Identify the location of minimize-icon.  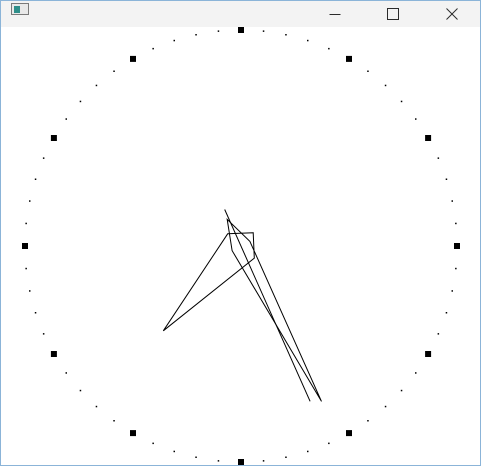
(335, 14).